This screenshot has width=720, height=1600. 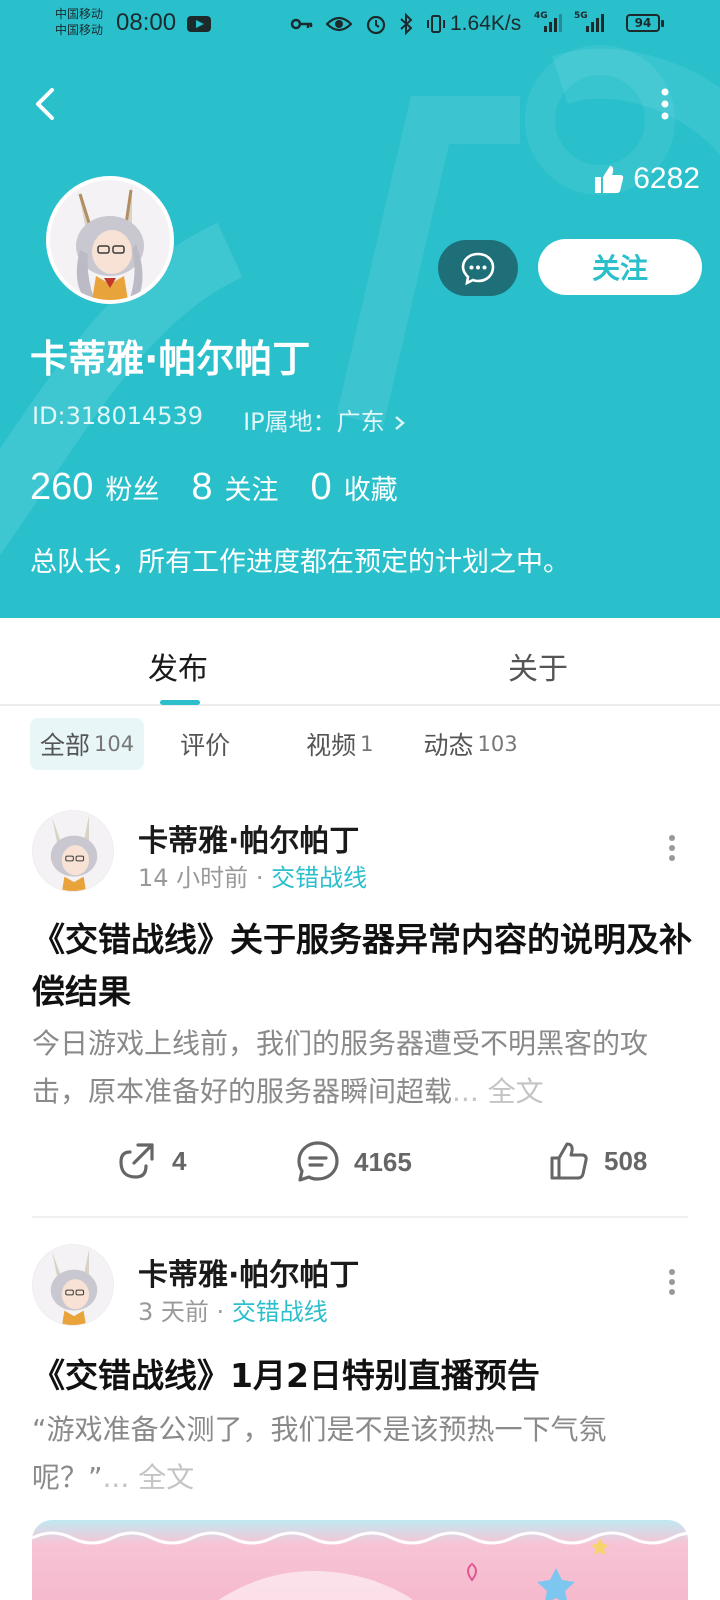 I want to click on key-icon, so click(x=301, y=23).